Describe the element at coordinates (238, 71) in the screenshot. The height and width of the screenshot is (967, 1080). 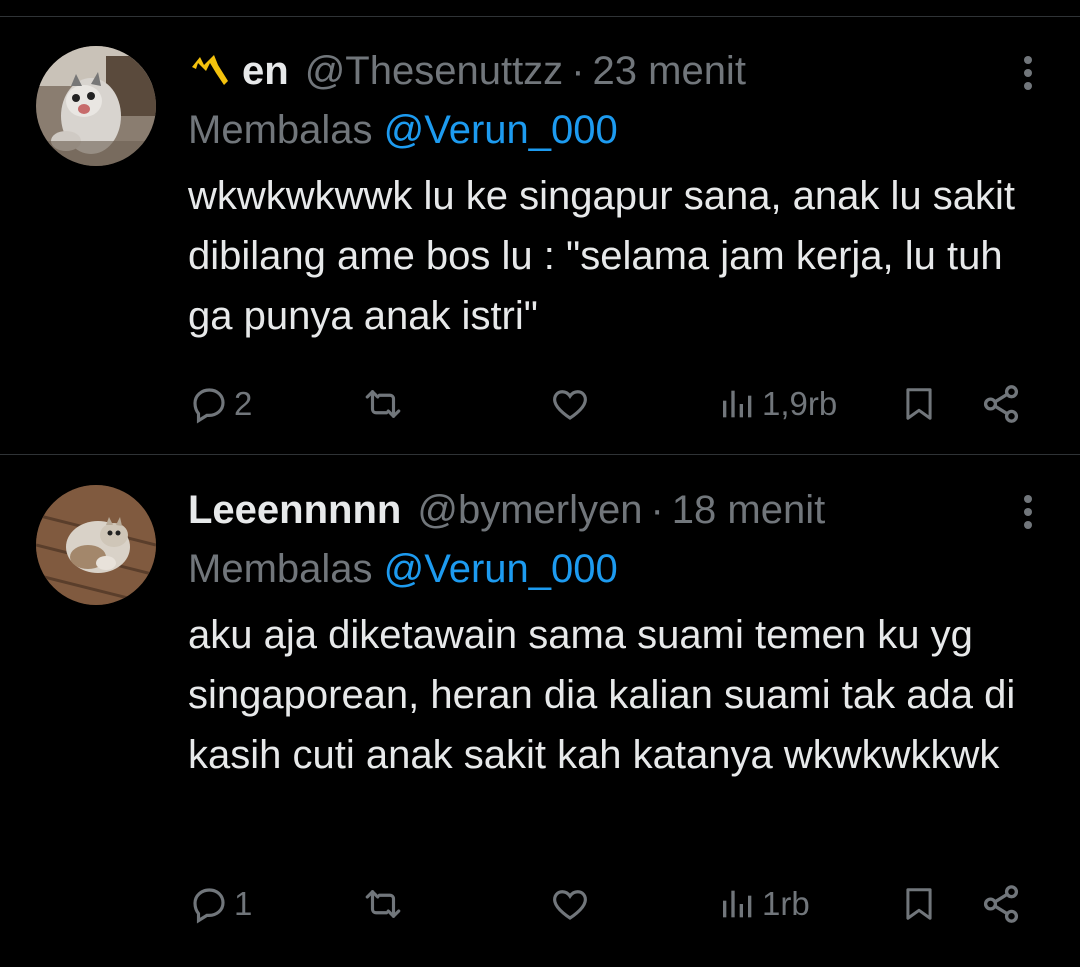
I see `display-name: en` at that location.